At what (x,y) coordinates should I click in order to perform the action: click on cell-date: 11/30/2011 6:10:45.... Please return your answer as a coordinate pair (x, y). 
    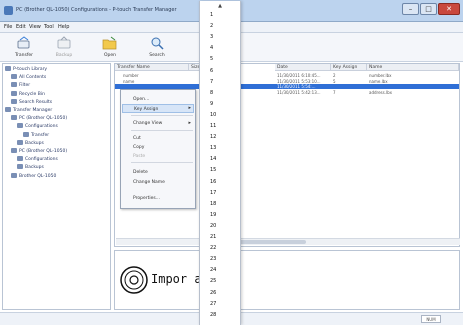
    Looking at the image, I should click on (299, 75).